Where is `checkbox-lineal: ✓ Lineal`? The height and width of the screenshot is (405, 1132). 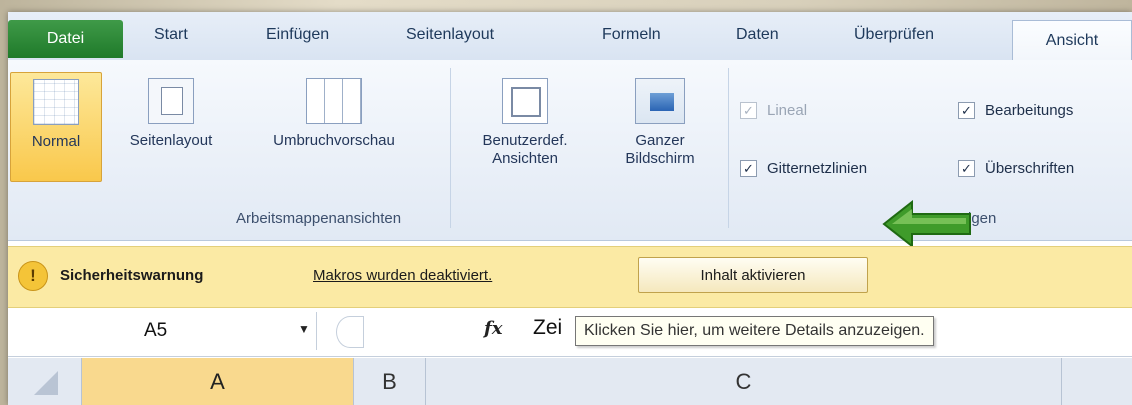
checkbox-lineal: ✓ Lineal is located at coordinates (773, 110).